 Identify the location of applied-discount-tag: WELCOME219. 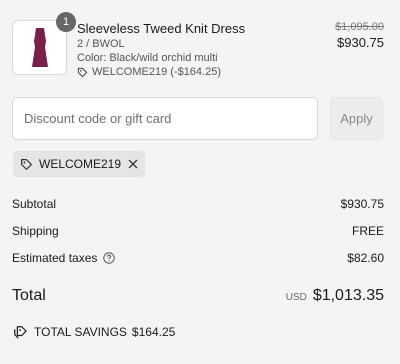
(79, 164).